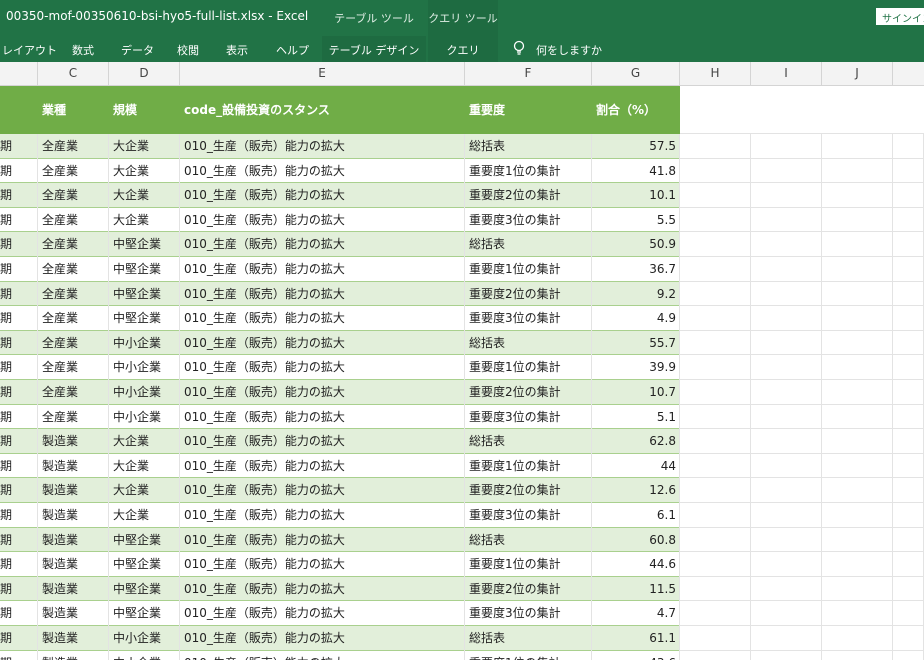  What do you see at coordinates (19, 73) in the screenshot?
I see `column-header-partial` at bounding box center [19, 73].